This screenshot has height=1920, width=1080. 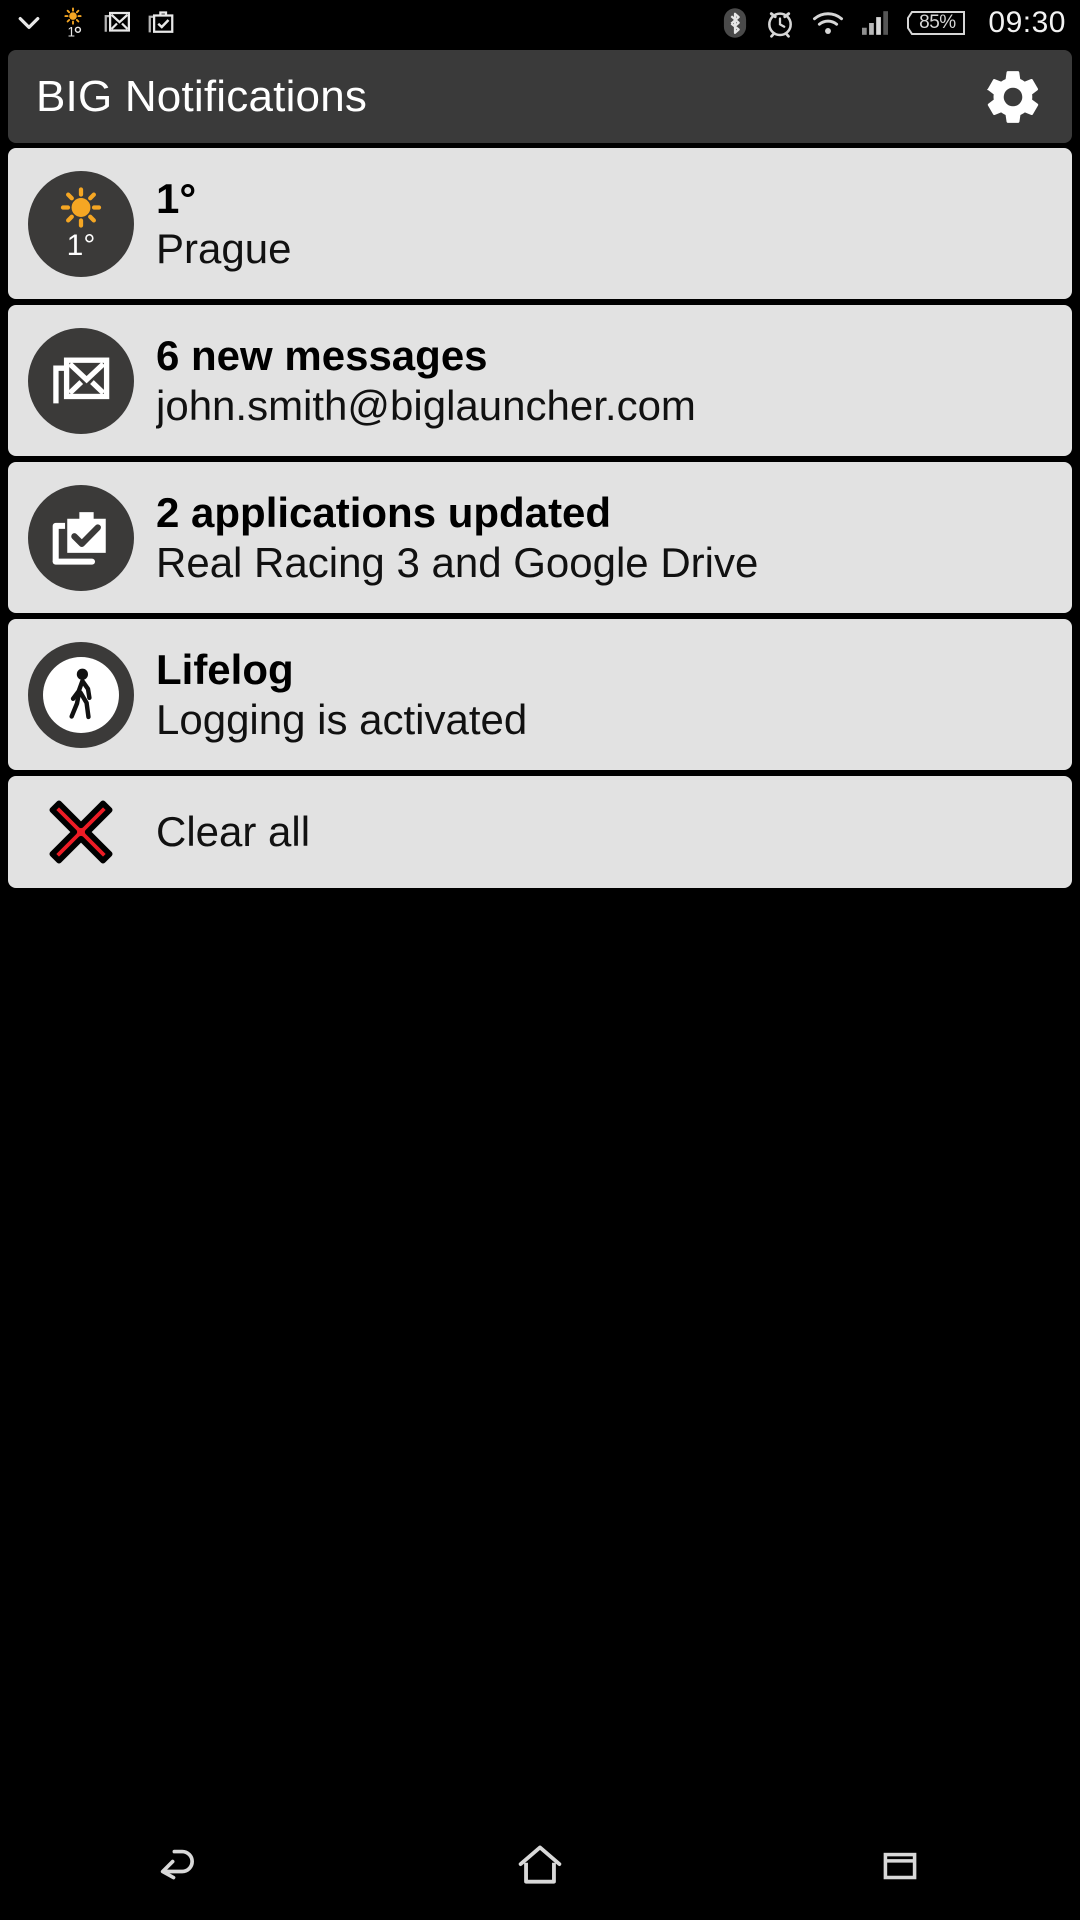 I want to click on gmail-icon, so click(x=81, y=380).